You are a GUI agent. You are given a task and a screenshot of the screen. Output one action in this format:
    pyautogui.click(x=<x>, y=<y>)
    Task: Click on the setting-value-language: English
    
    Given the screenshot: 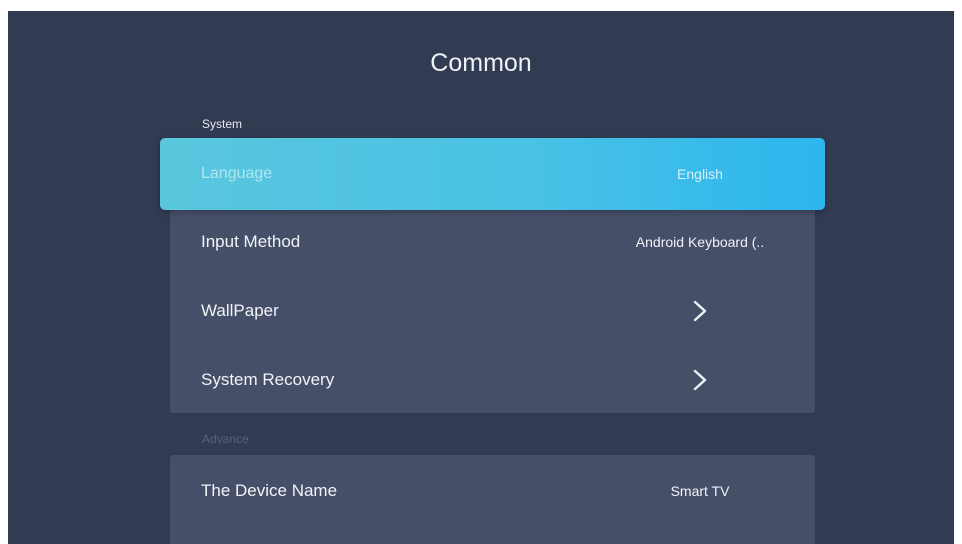 What is the action you would take?
    pyautogui.click(x=700, y=174)
    